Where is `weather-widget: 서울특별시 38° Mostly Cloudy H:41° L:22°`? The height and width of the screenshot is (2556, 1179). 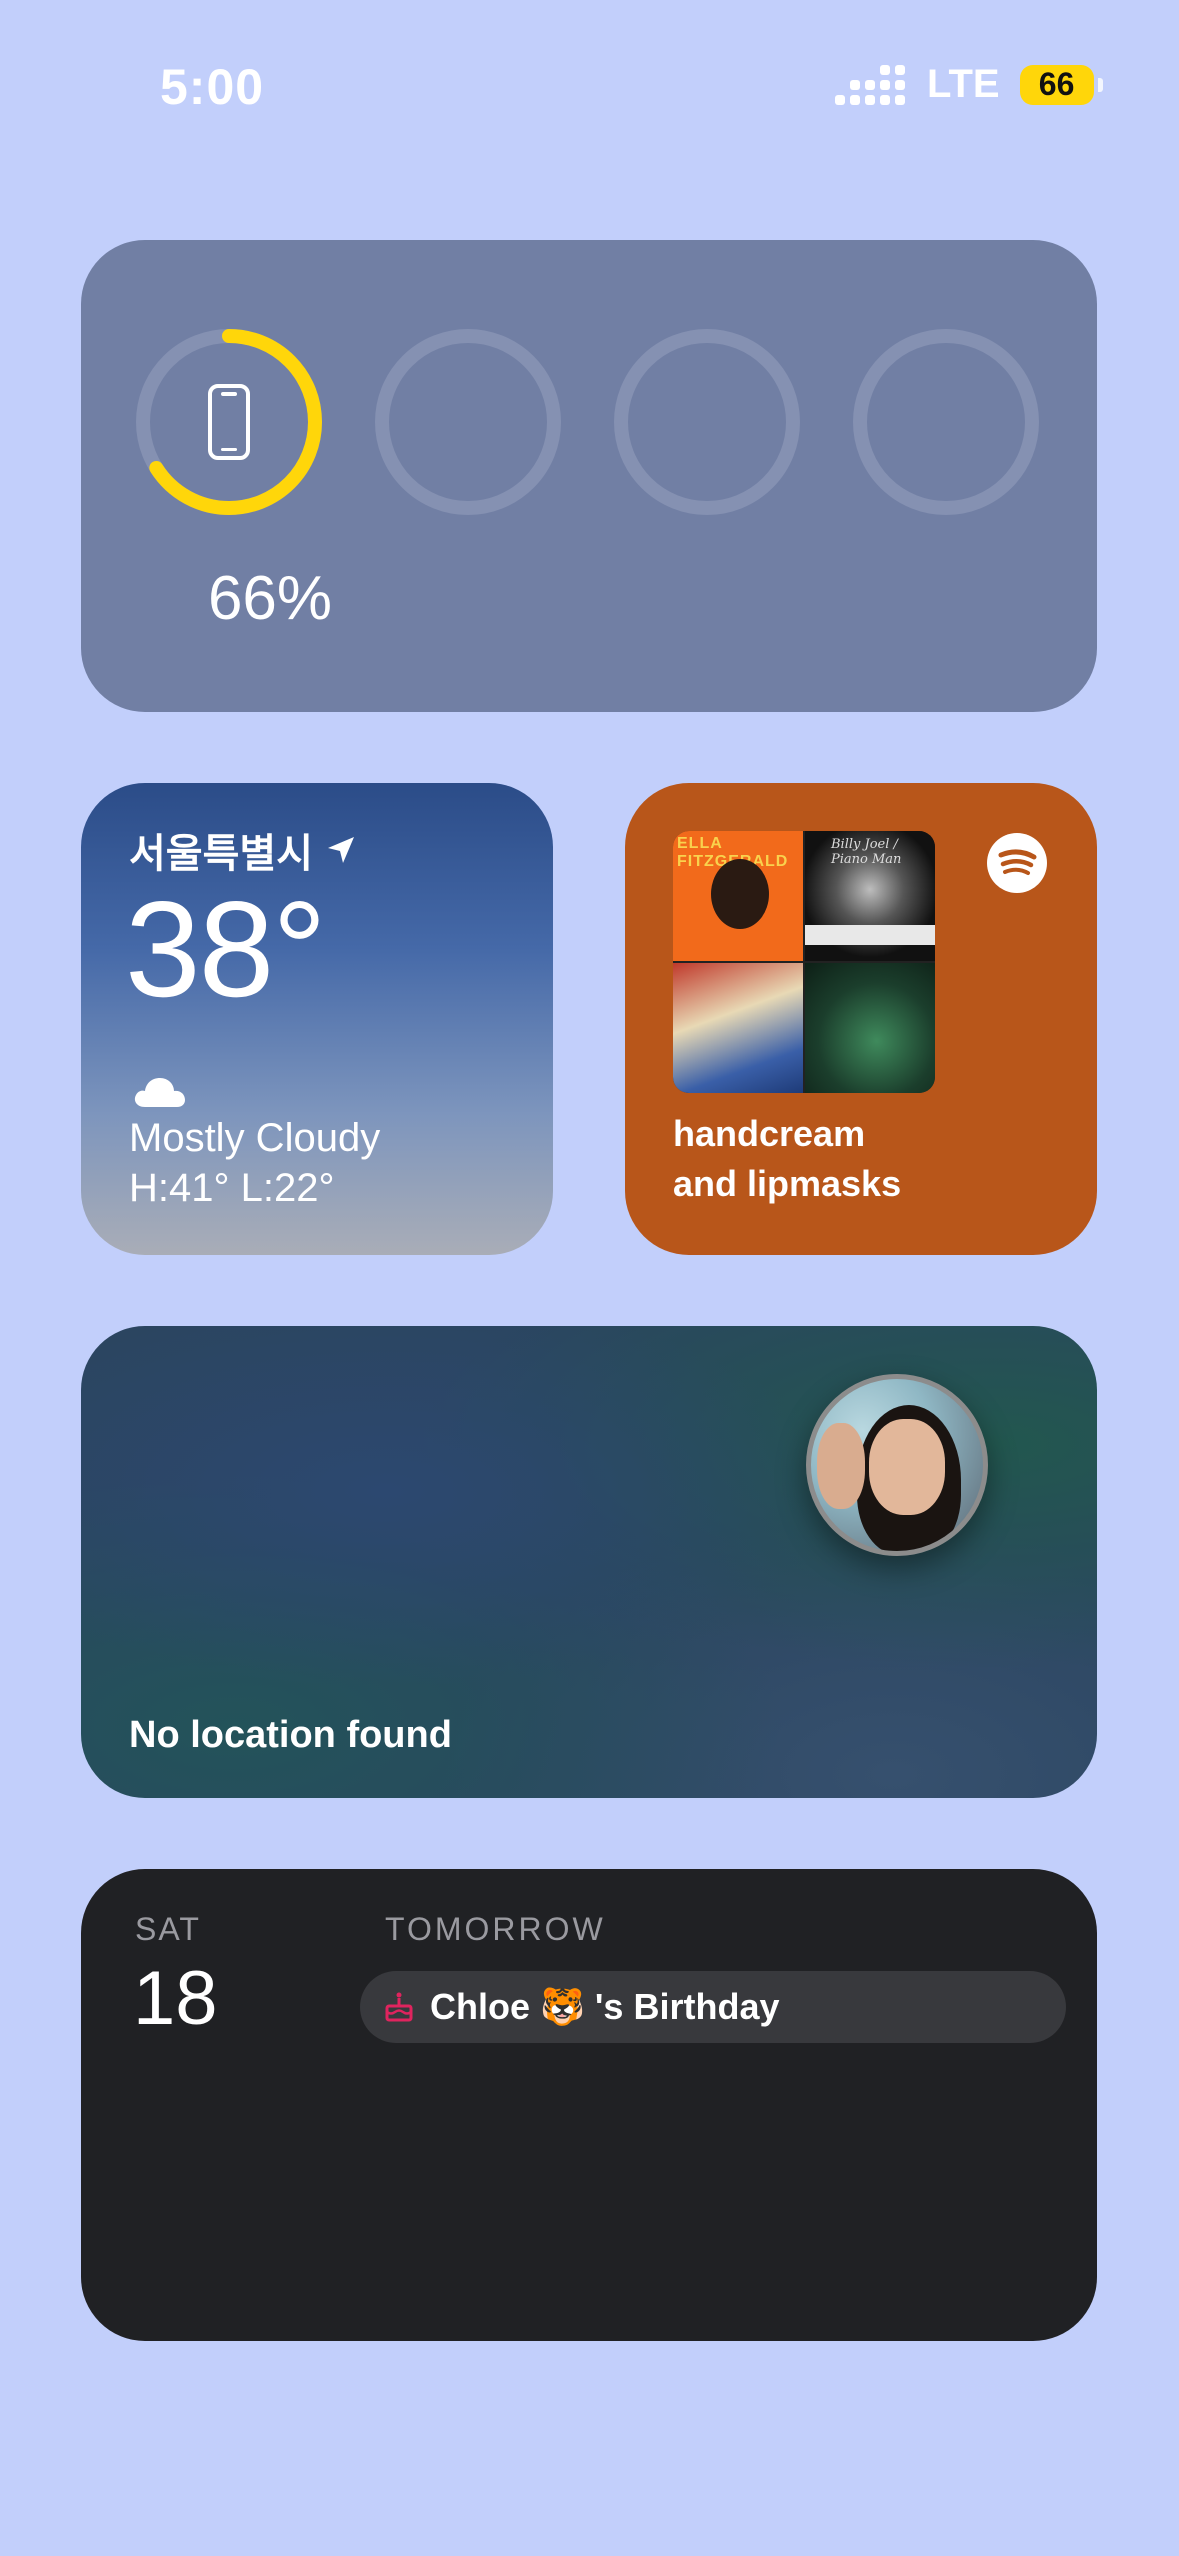
weather-widget: 서울특별시 38° Mostly Cloudy H:41° L:22° is located at coordinates (317, 1019).